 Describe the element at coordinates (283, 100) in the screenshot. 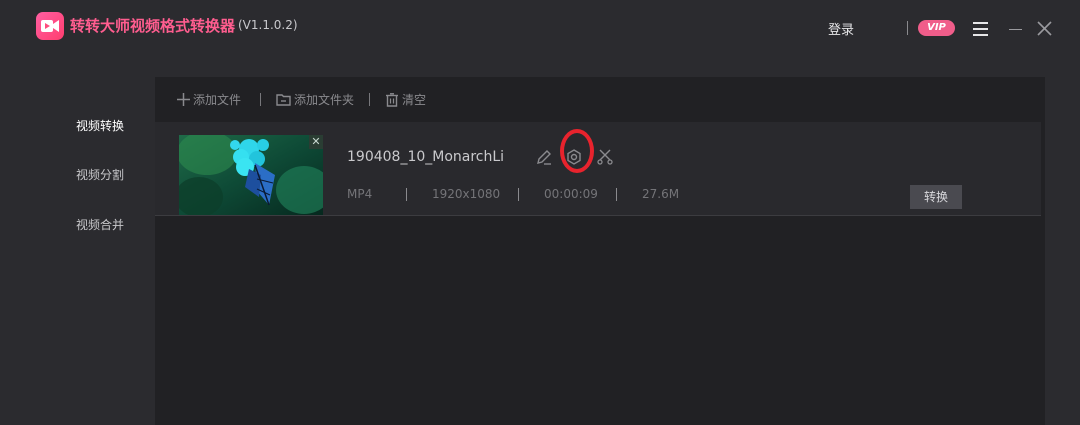

I see `folder-icon` at that location.